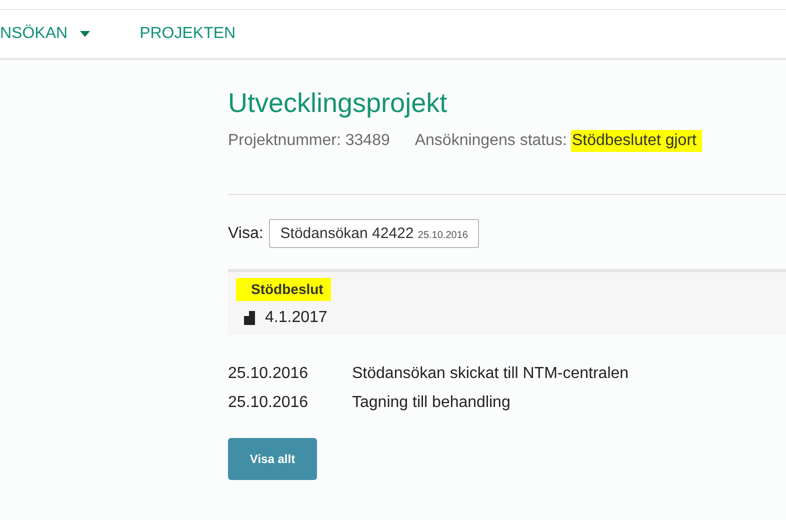 The image size is (786, 520). Describe the element at coordinates (636, 141) in the screenshot. I see `status-value: Stödbeslutet gjort` at that location.